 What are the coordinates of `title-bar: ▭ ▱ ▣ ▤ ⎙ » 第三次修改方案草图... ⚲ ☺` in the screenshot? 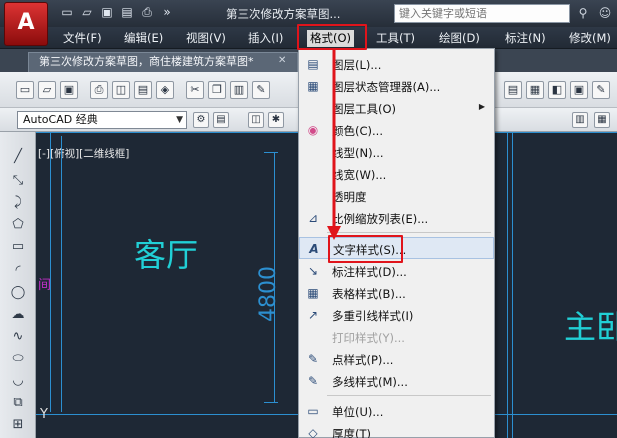 It's located at (308, 13).